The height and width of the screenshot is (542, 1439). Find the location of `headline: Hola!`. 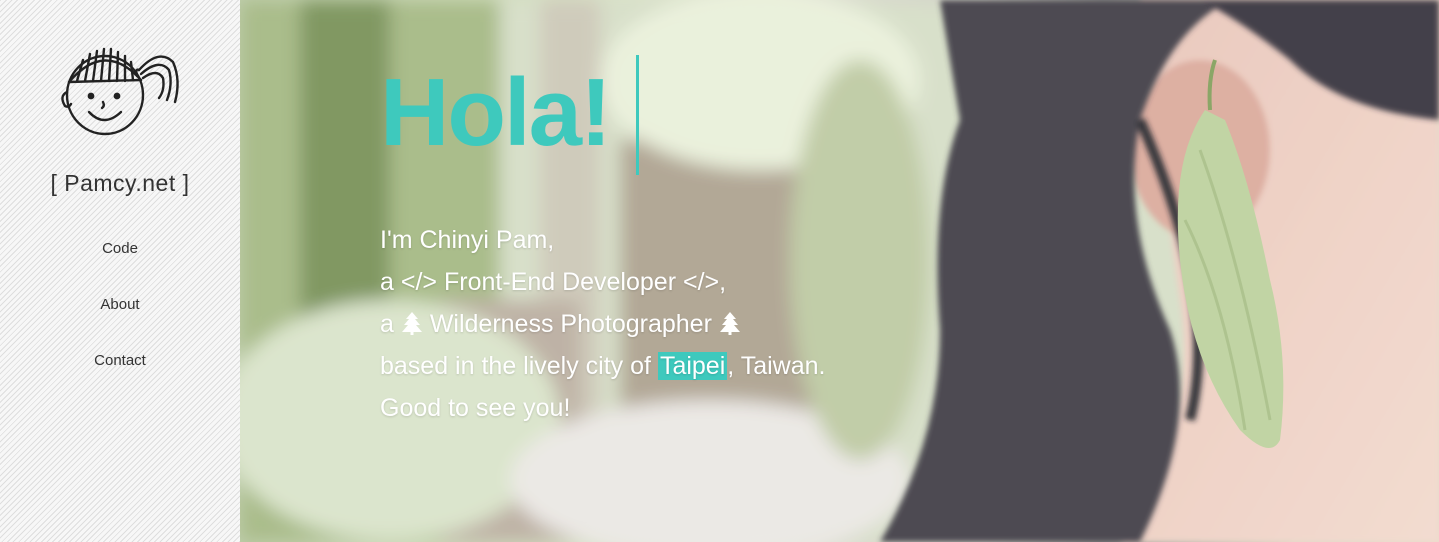

headline: Hola! is located at coordinates (496, 112).